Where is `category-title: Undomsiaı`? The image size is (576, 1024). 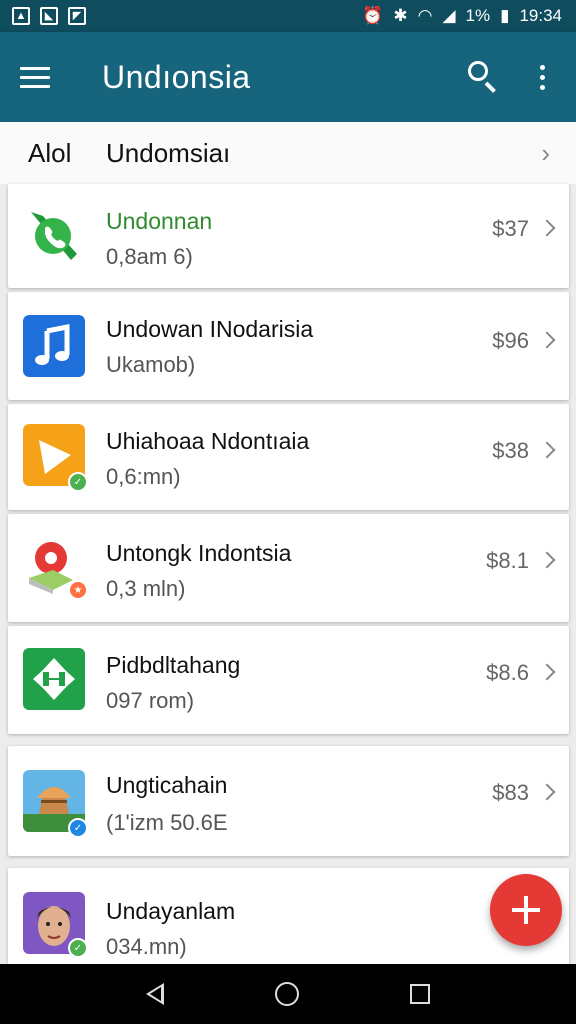 category-title: Undomsiaı is located at coordinates (168, 152).